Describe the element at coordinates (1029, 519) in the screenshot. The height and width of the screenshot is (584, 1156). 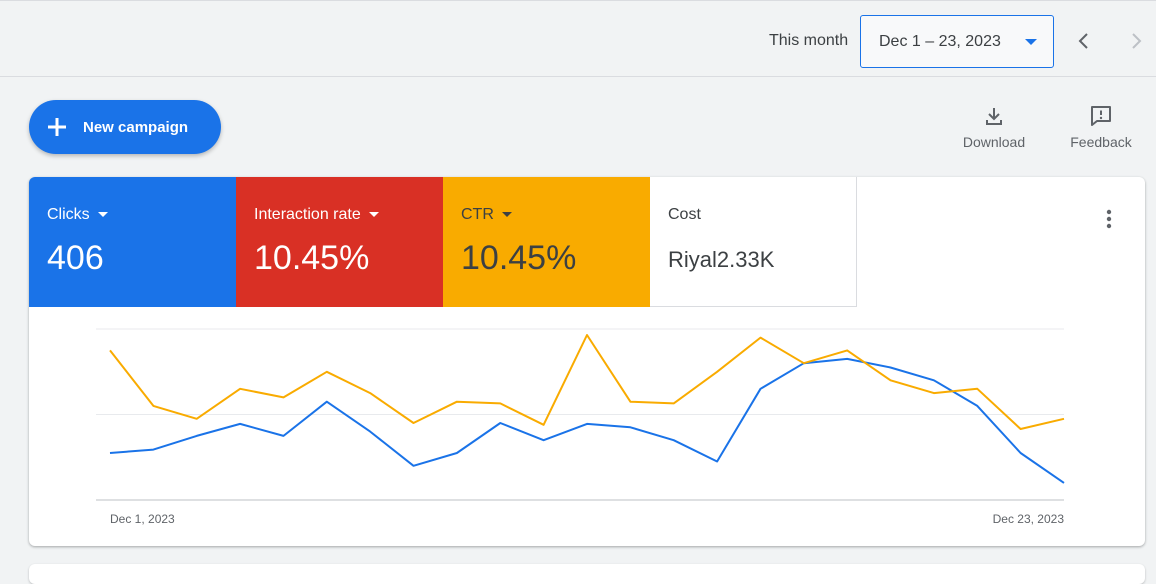
I see `x-tick-label-end: Dec 23, 2023` at that location.